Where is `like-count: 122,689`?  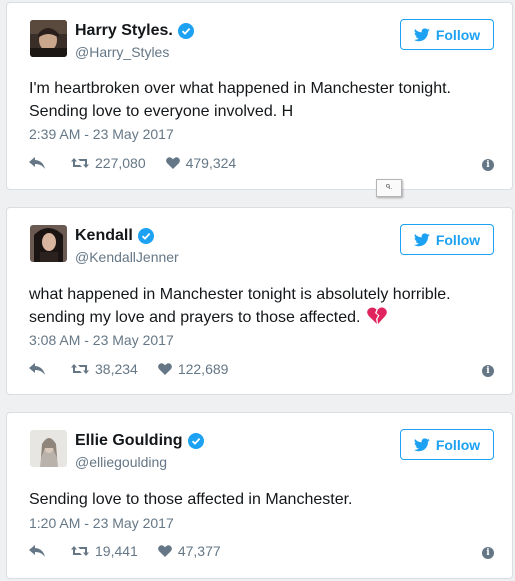
like-count: 122,689 is located at coordinates (203, 369).